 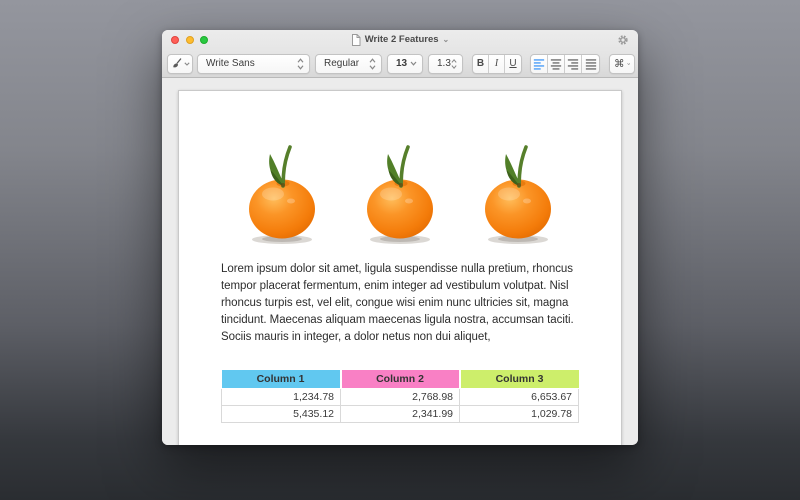 I want to click on table-row: 5,435.12 2,341.99 1,029.78, so click(x=400, y=413).